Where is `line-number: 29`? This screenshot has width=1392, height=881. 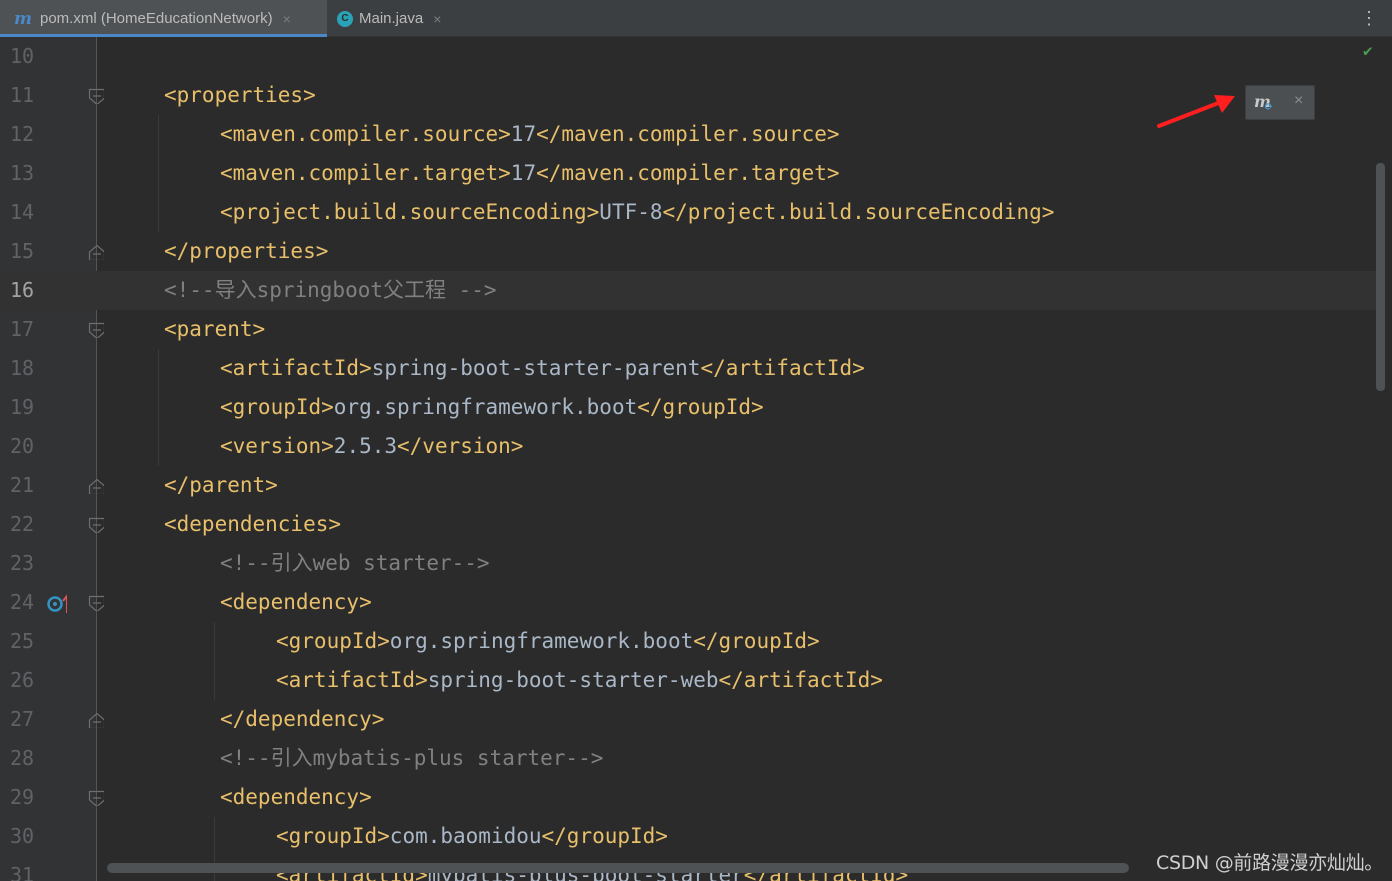 line-number: 29 is located at coordinates (22, 797).